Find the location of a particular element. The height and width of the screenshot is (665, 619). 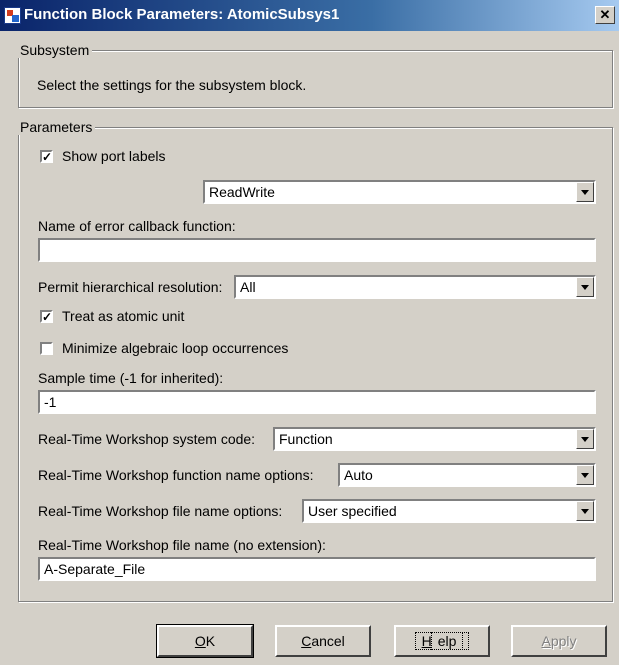

rtw-function-name-select: Auto is located at coordinates (467, 475).